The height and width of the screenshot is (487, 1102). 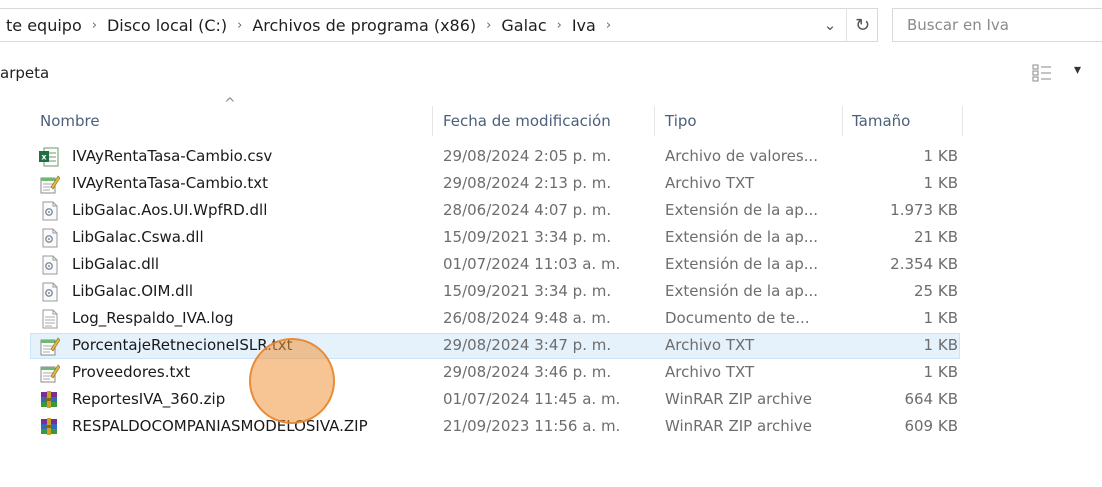 I want to click on file-date: 28/06/2024 4:07 p. m., so click(x=527, y=210).